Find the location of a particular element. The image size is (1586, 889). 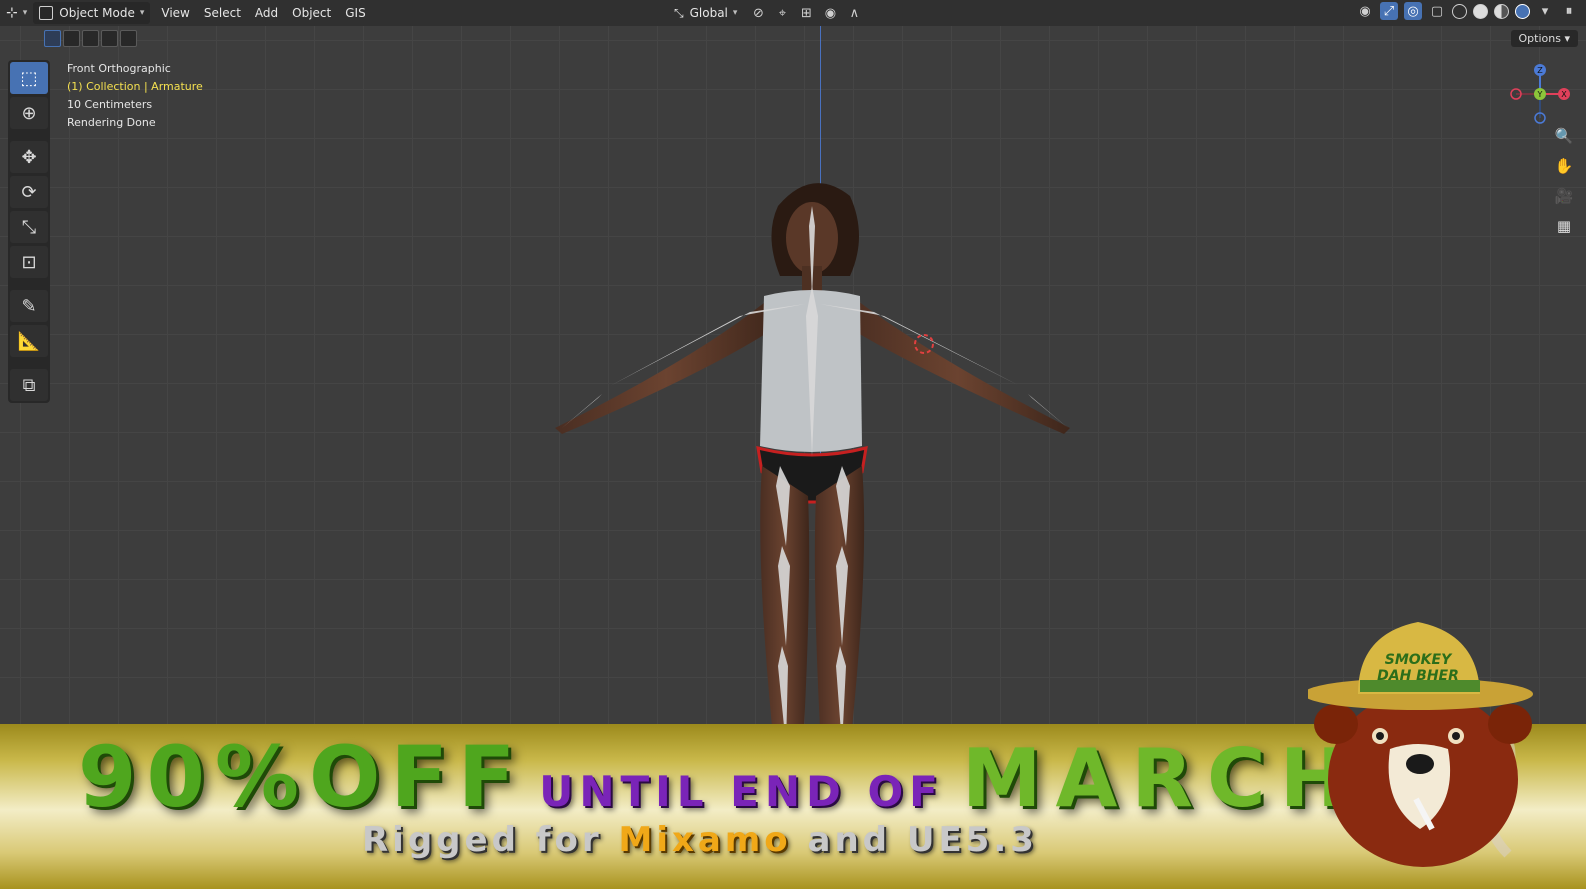

snap-target-icon: ⊞ is located at coordinates (806, 13).